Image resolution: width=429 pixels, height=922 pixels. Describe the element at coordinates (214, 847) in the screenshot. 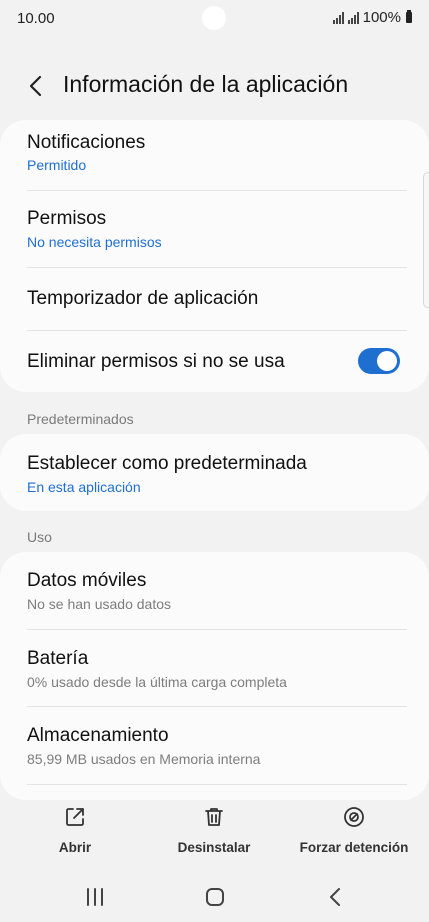

I see `uninstall-label: Desinstalar` at that location.